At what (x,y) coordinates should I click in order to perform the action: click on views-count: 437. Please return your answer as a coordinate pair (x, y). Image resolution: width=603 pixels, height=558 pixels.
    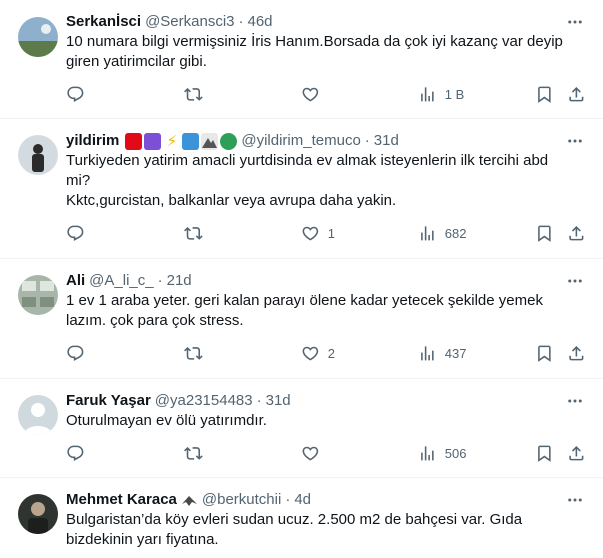
    Looking at the image, I should click on (455, 353).